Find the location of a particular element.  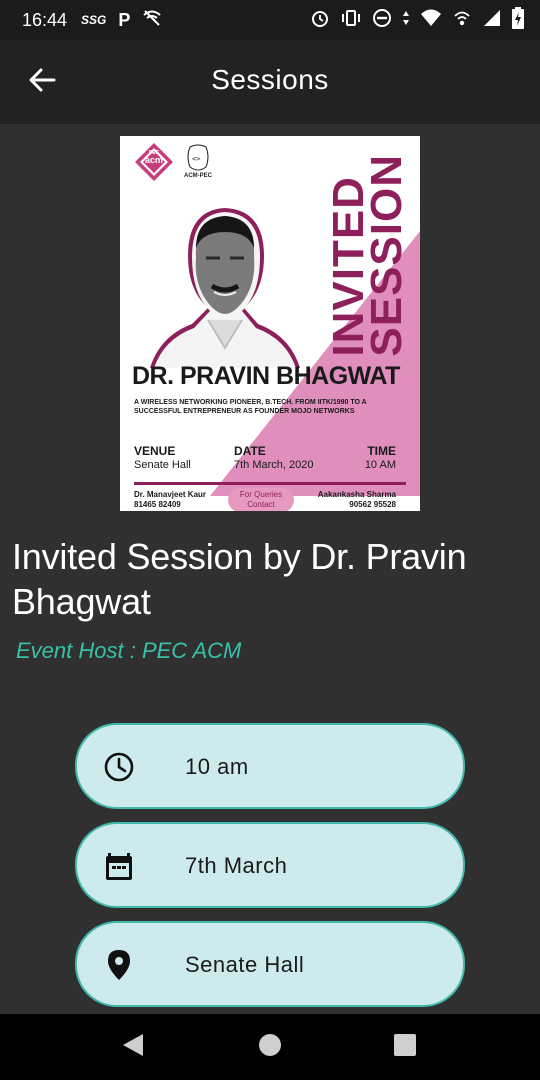

battery-charging-icon is located at coordinates (518, 20).